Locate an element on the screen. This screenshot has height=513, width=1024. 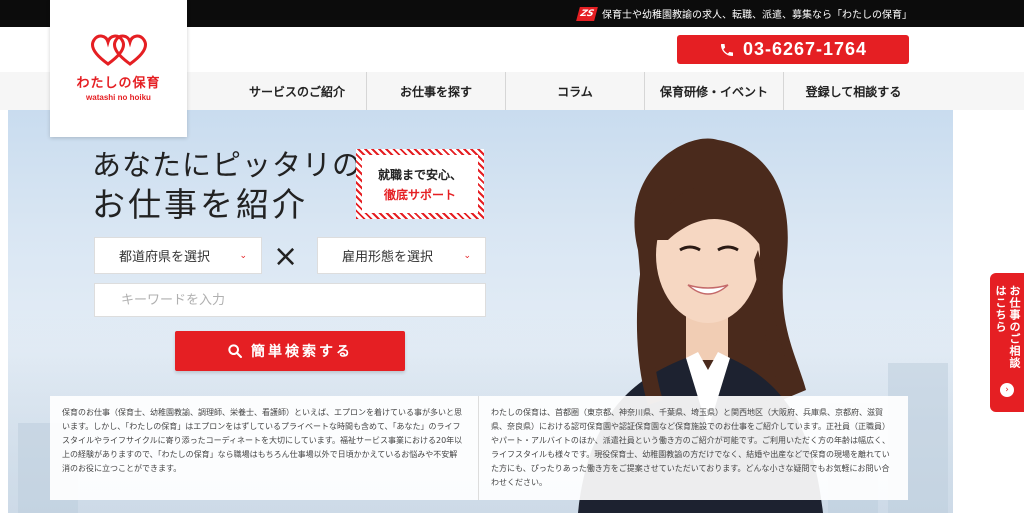
nav-item-column: コラム is located at coordinates (575, 91).